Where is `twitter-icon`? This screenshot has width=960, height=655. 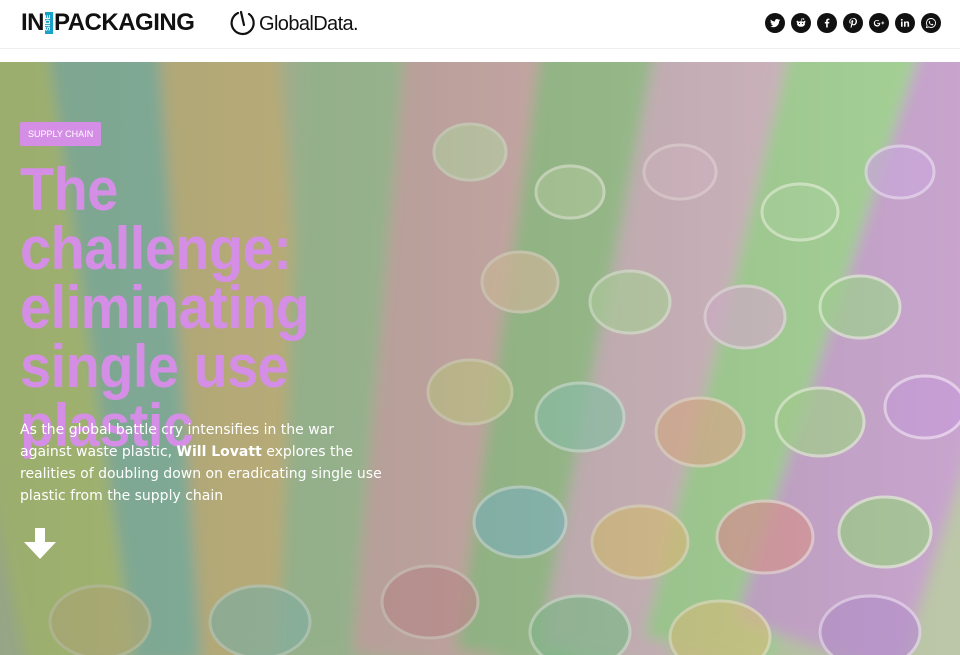
twitter-icon is located at coordinates (775, 23).